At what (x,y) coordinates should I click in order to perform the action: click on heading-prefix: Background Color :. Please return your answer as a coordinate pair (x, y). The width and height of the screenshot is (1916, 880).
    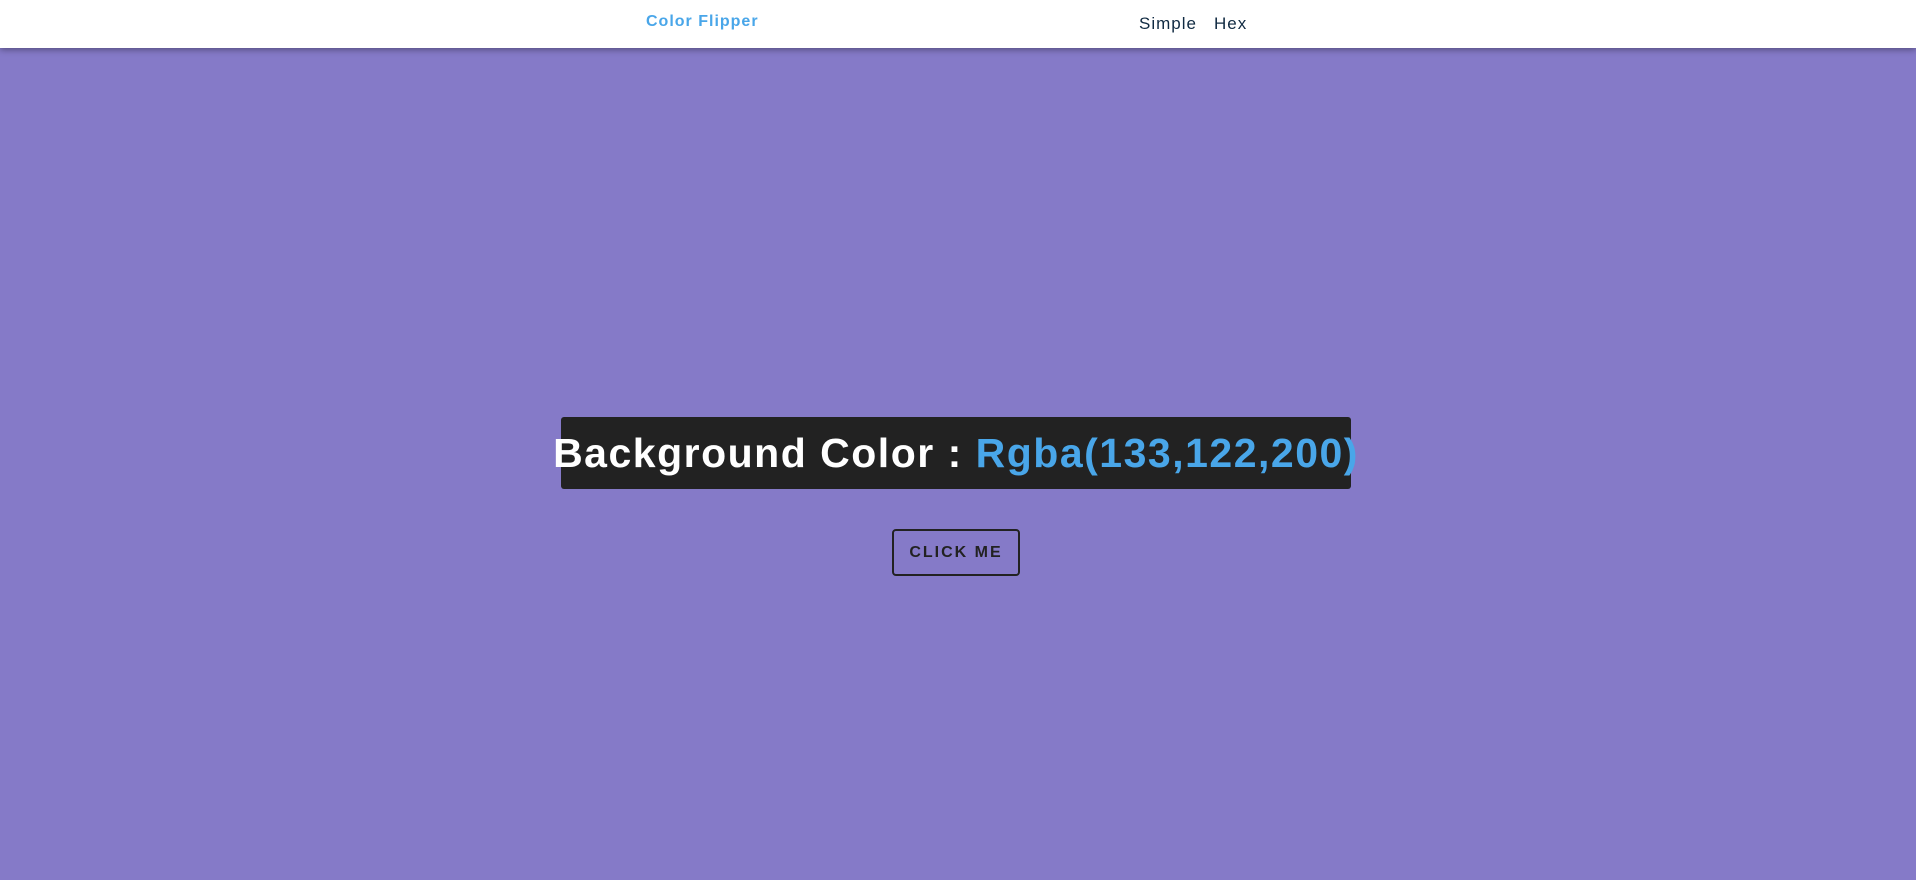
    Looking at the image, I should click on (764, 452).